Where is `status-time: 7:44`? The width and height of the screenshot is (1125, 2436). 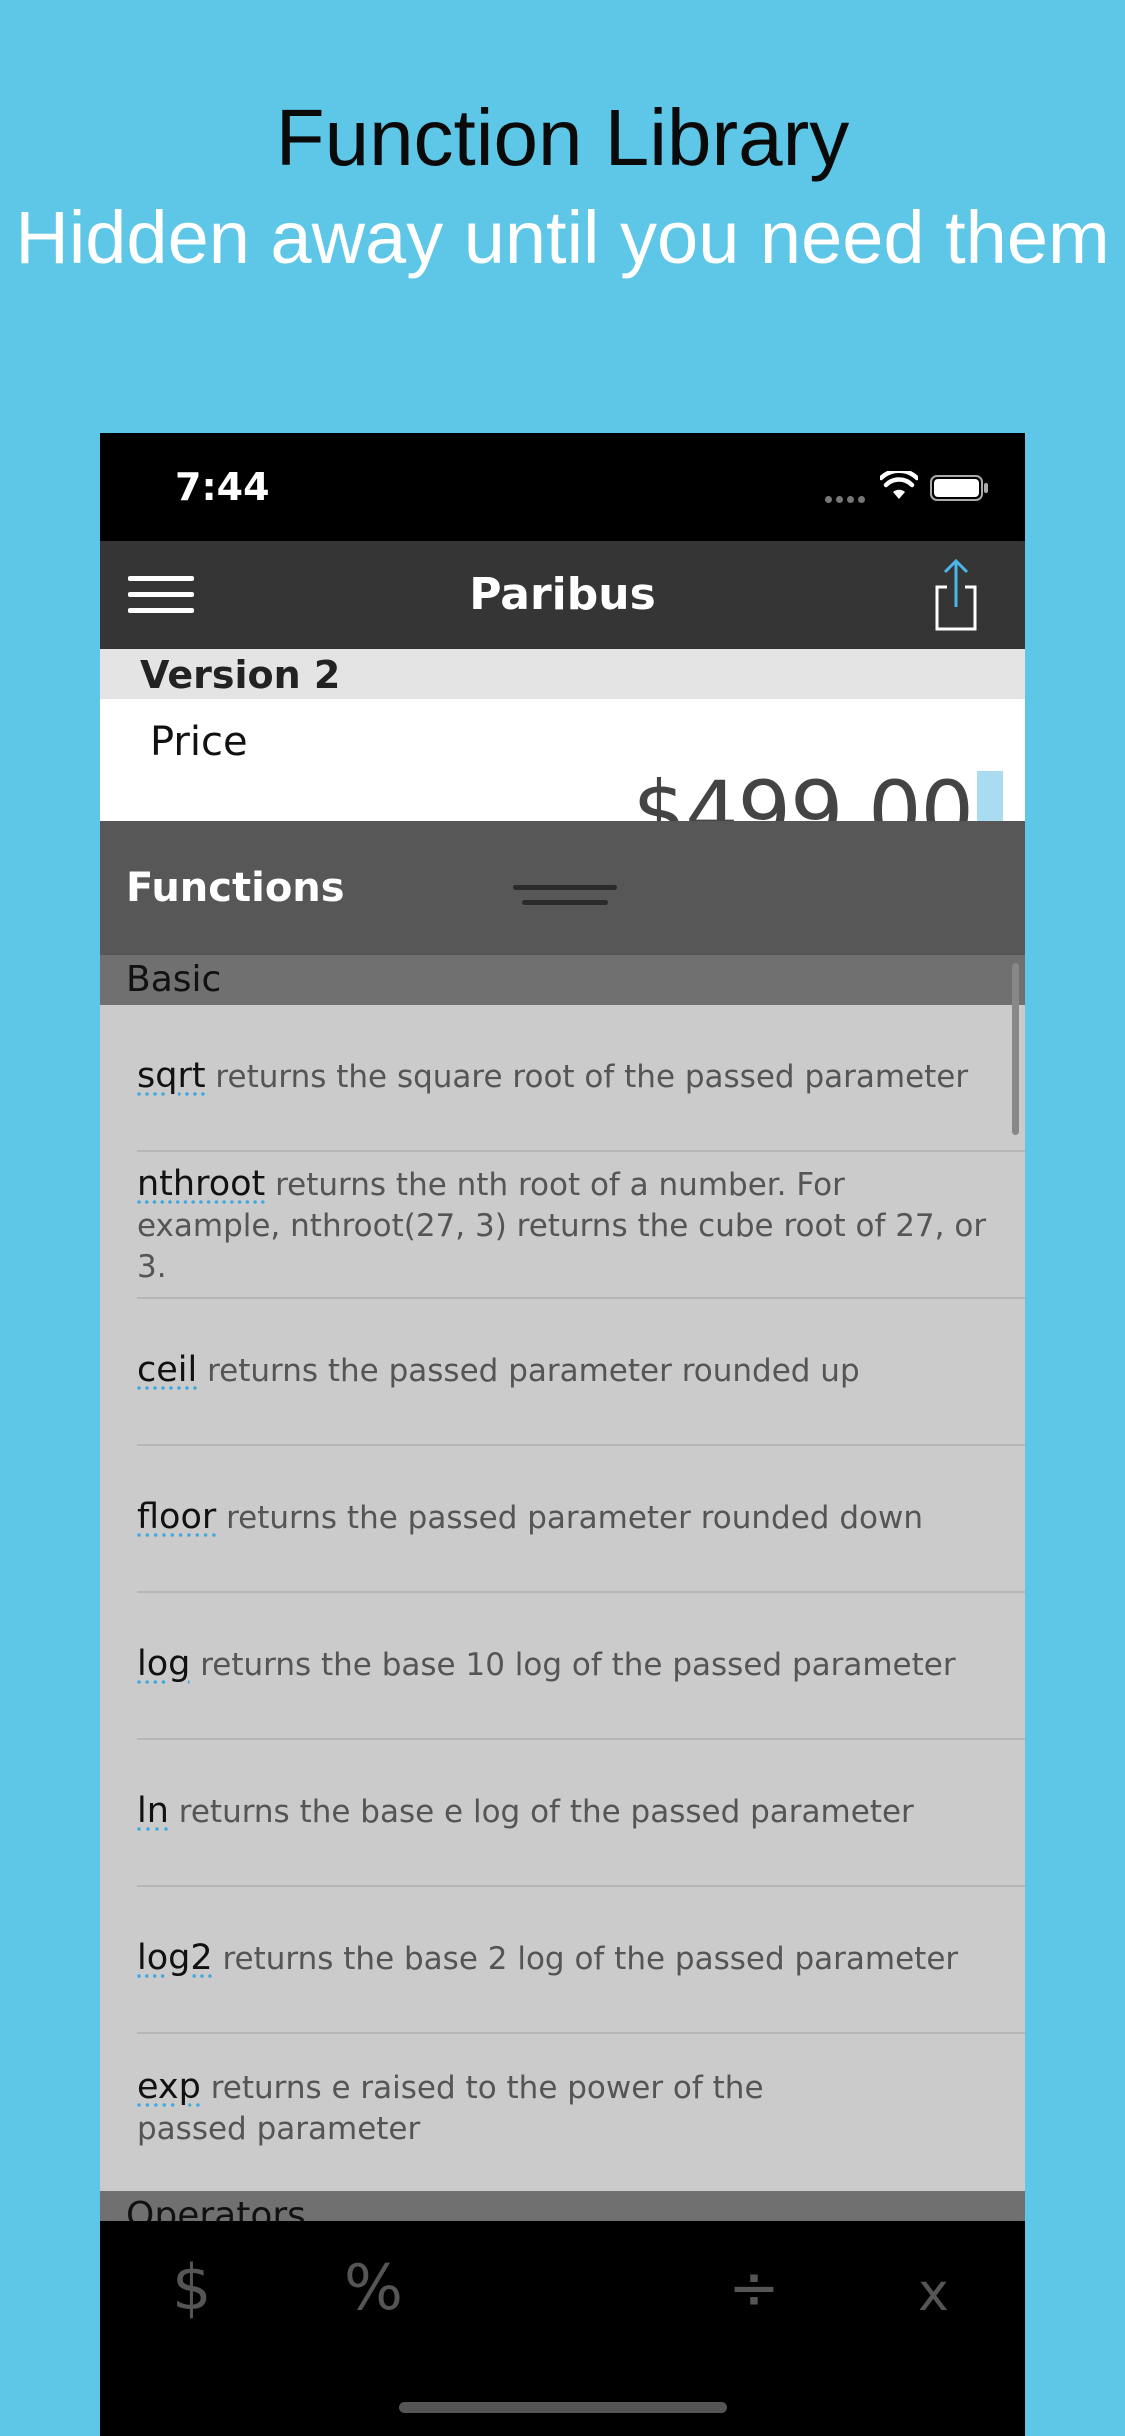
status-time: 7:44 is located at coordinates (222, 487).